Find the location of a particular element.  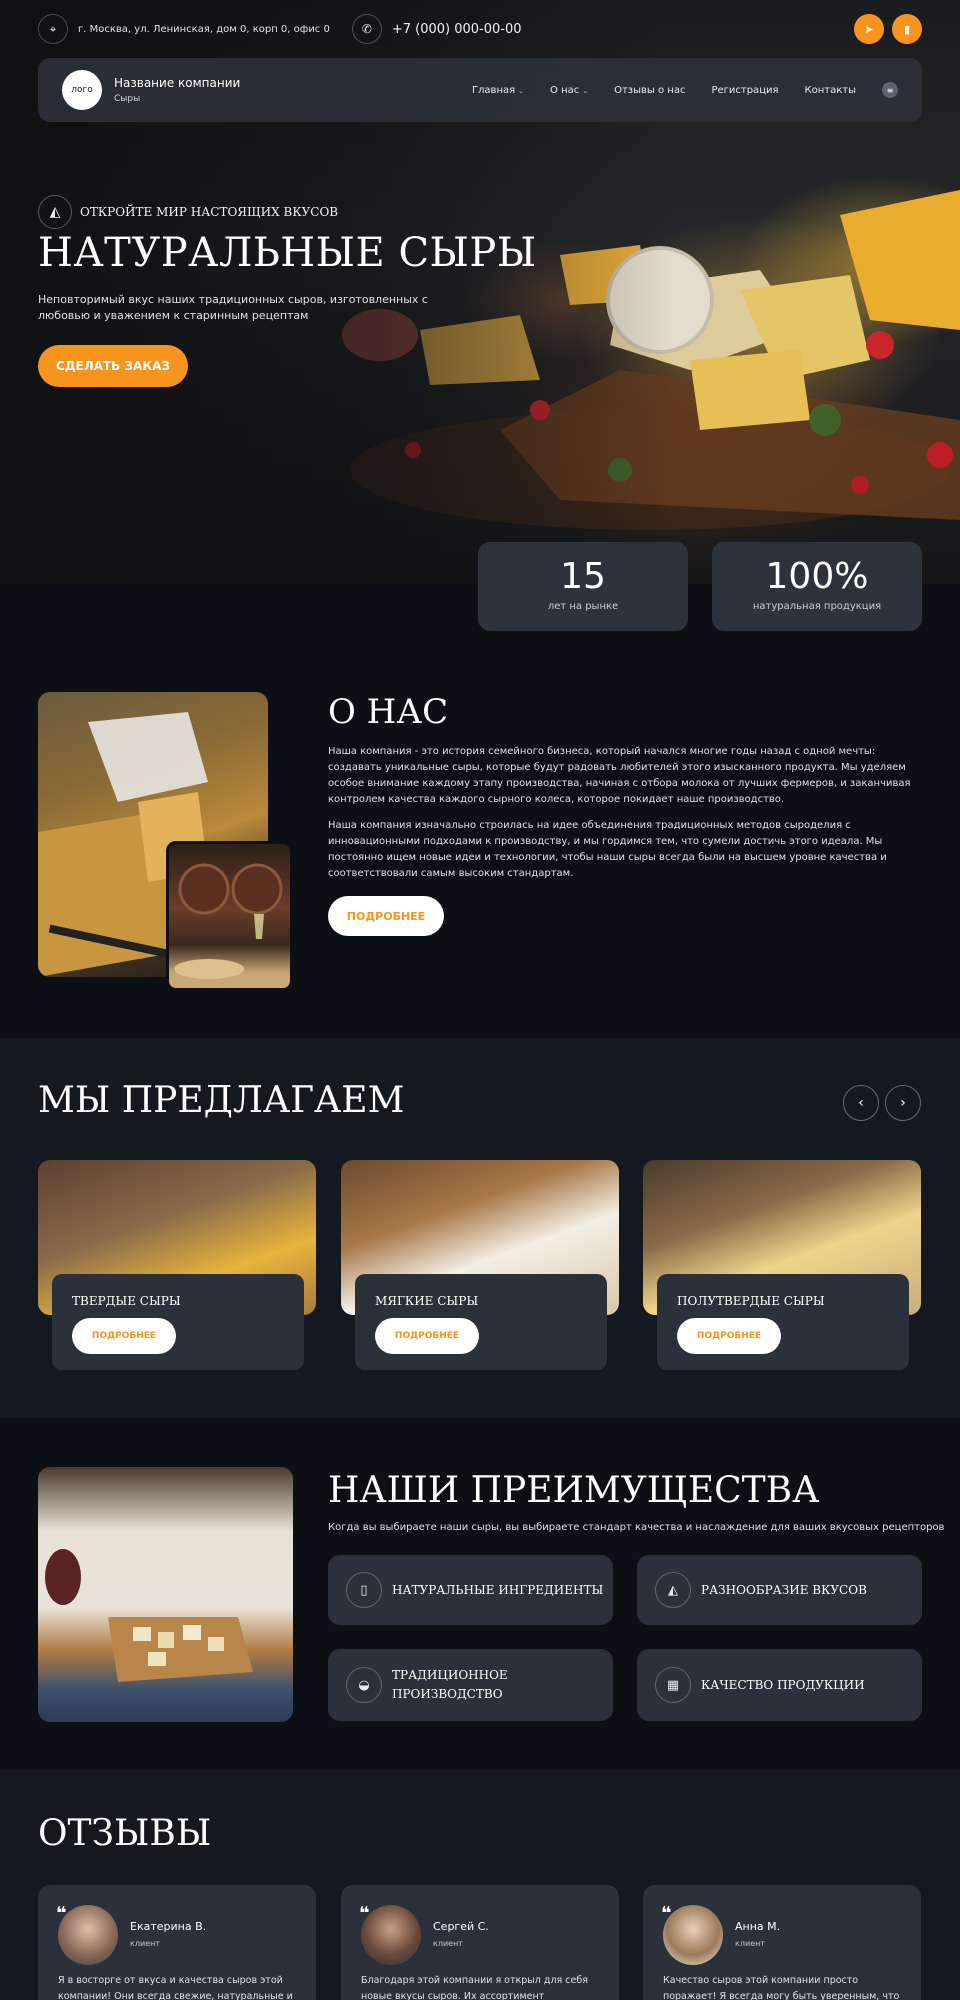

advantage-card-traditional: ◒ ТРАДИЦИОННОЕ ПРОИЗВОДСТВО is located at coordinates (470, 1685).